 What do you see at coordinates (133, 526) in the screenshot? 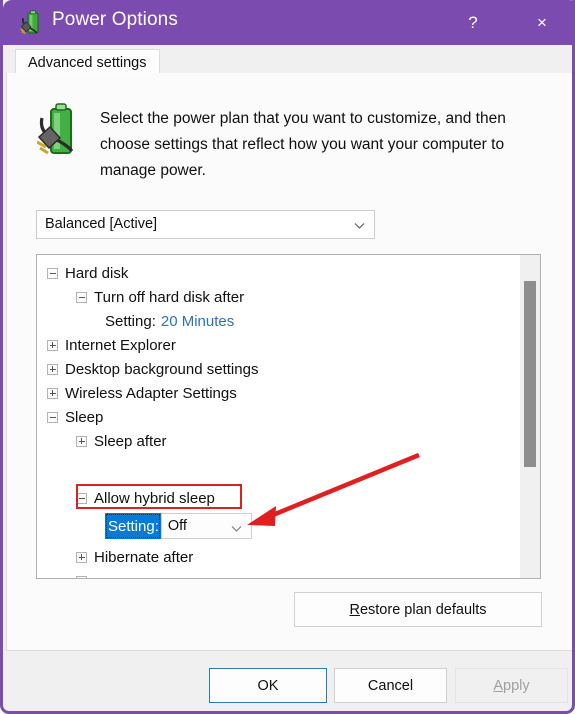
I see `setting-label-selected: Setting:` at bounding box center [133, 526].